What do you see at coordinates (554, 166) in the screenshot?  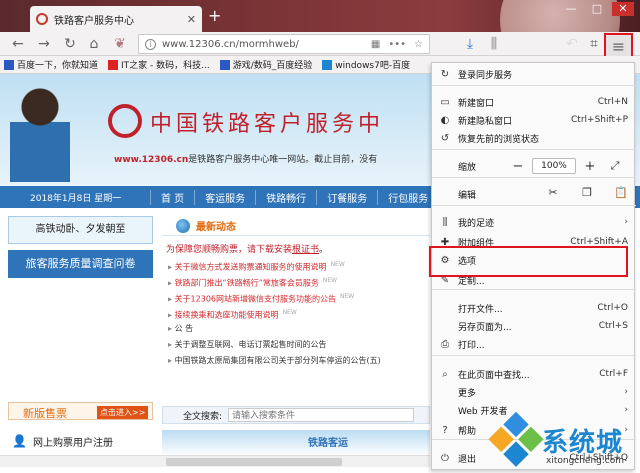 I see `zoom-value: 100%` at bounding box center [554, 166].